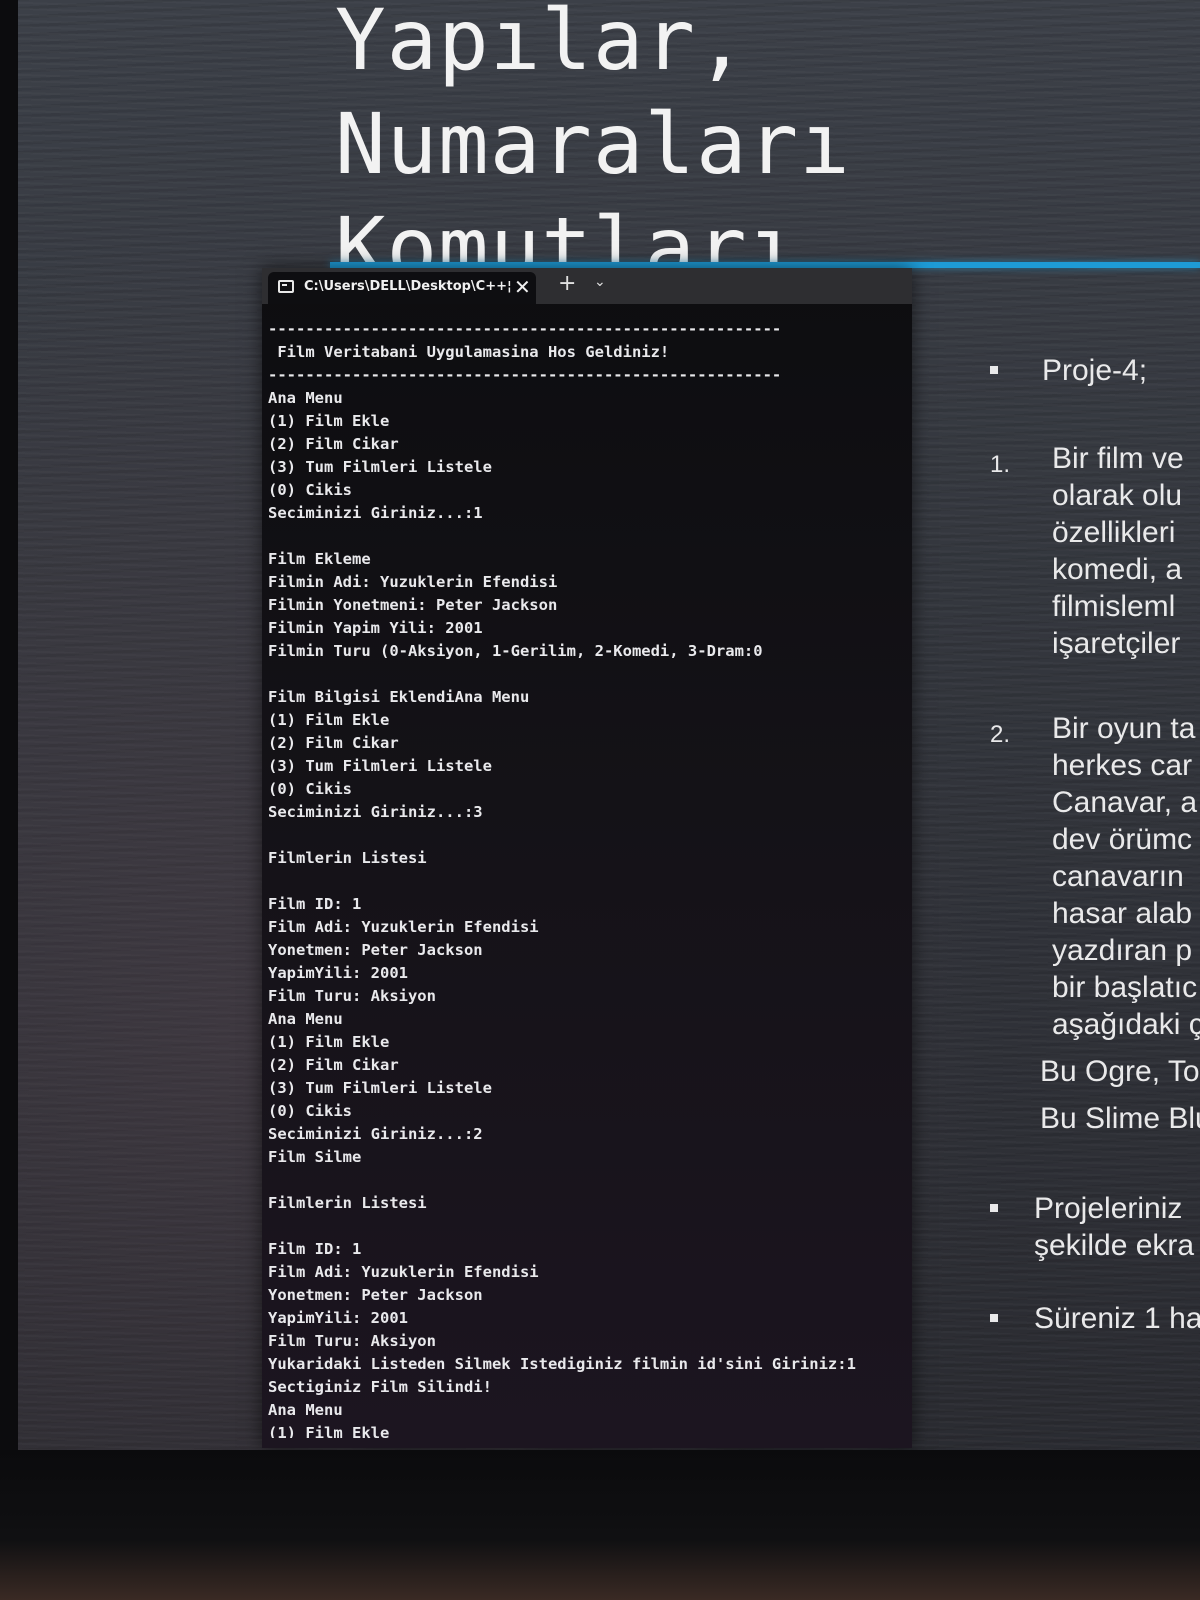 This screenshot has height=1600, width=1200. I want to click on item-2-number: 2., so click(1000, 734).